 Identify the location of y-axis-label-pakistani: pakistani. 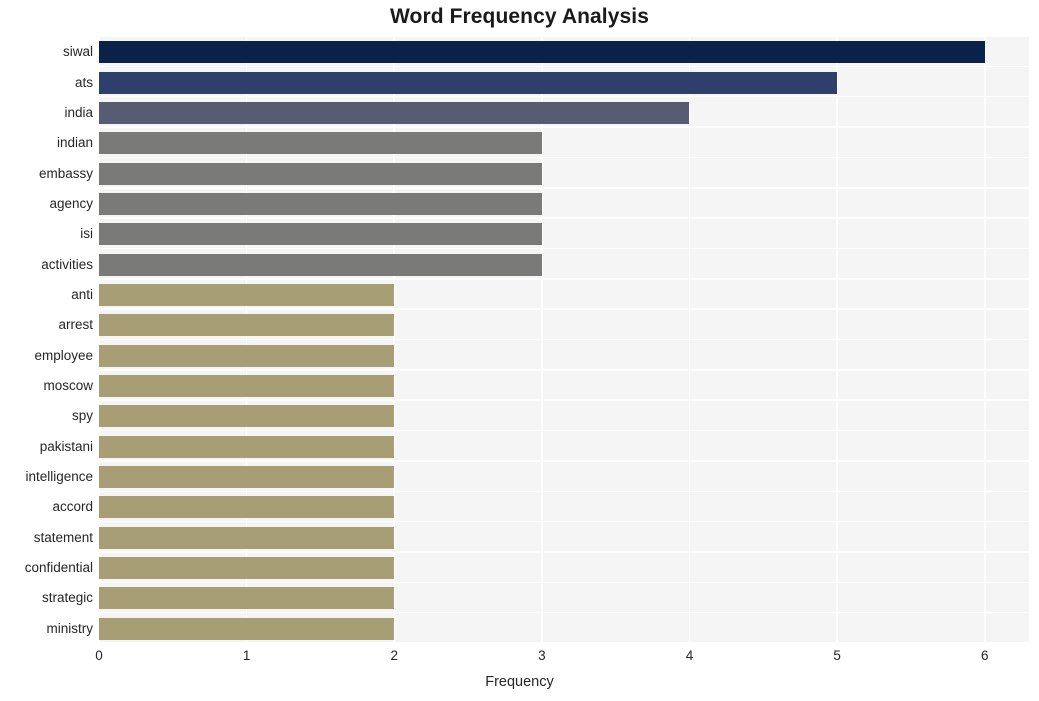
(66, 446).